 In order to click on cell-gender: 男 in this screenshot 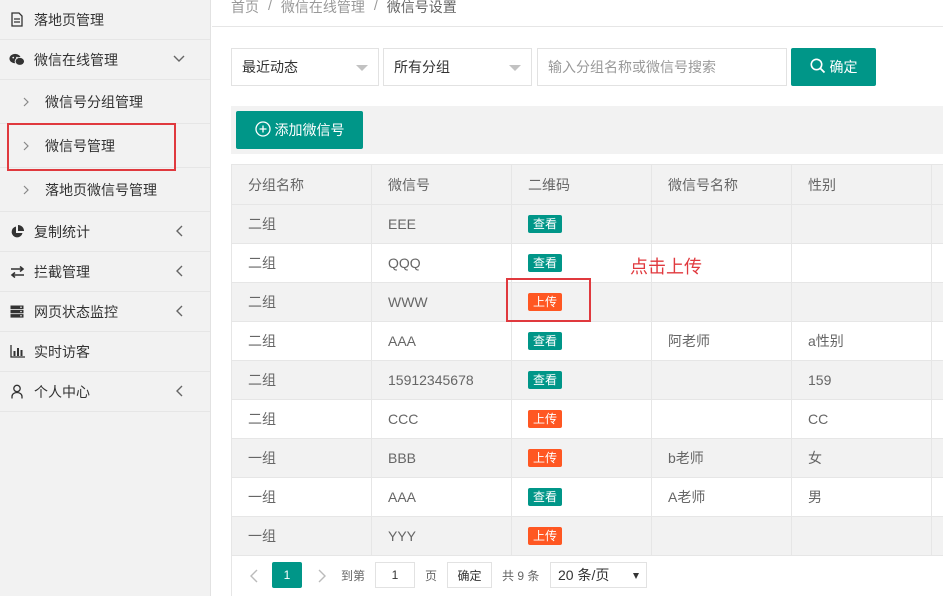, I will do `click(861, 497)`.